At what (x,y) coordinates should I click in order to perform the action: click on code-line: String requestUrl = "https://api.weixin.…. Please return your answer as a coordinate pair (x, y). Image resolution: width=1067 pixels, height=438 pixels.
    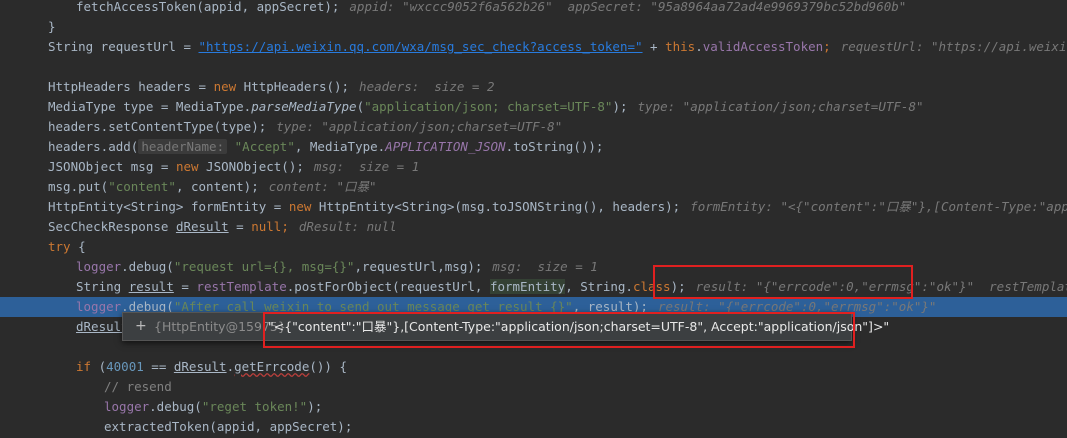
    Looking at the image, I should click on (533, 47).